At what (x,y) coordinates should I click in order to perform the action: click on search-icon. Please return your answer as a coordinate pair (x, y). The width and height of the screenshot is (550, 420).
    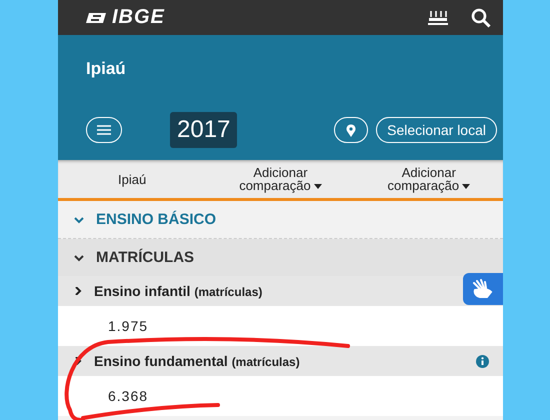
    Looking at the image, I should click on (481, 18).